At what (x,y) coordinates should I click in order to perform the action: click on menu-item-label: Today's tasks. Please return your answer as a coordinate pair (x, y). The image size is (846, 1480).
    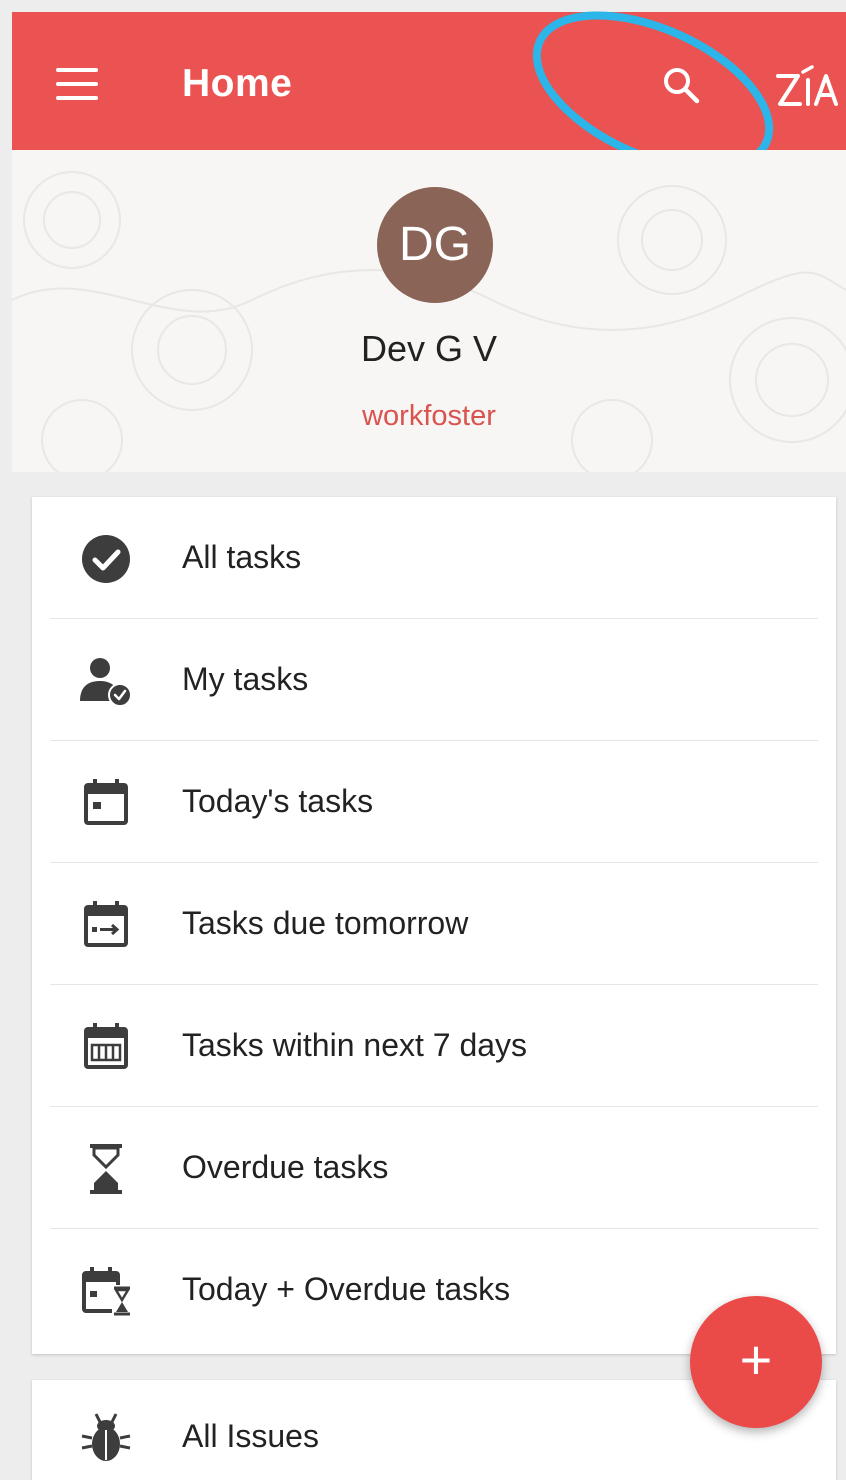
    Looking at the image, I should click on (278, 801).